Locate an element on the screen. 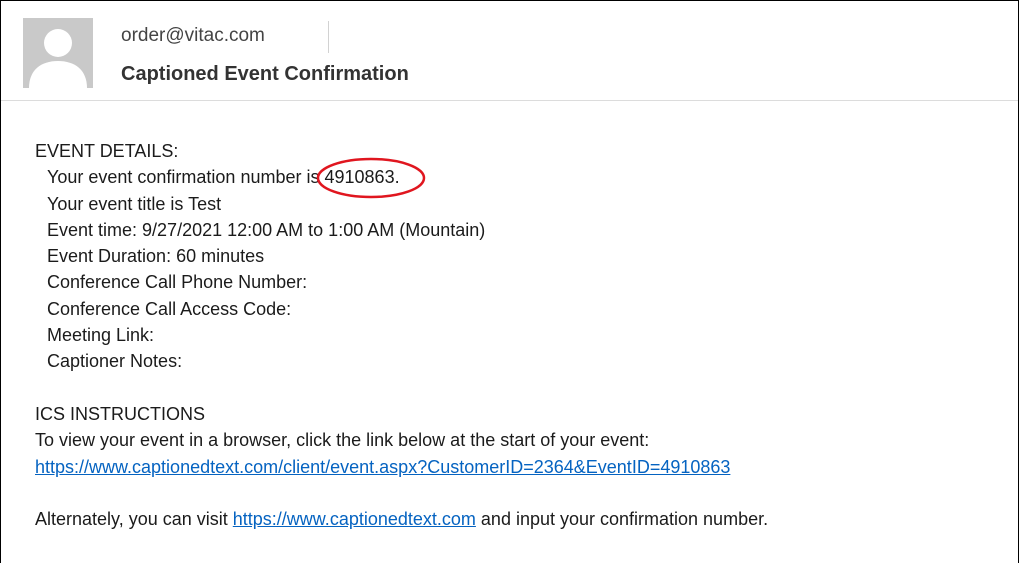 This screenshot has width=1021, height=563. event-title-line: Your event title is Test is located at coordinates (134, 203).